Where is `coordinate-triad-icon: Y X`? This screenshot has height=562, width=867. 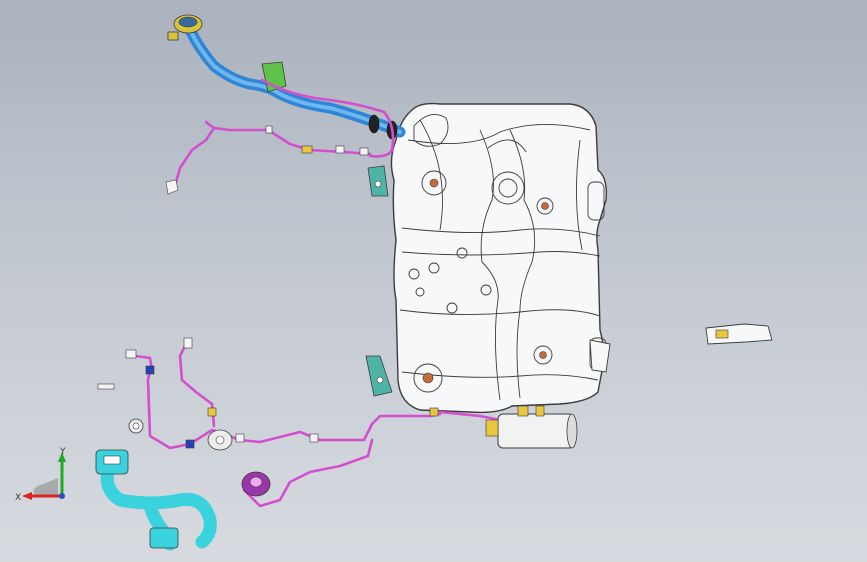
coordinate-triad-icon: Y X is located at coordinates (40, 475).